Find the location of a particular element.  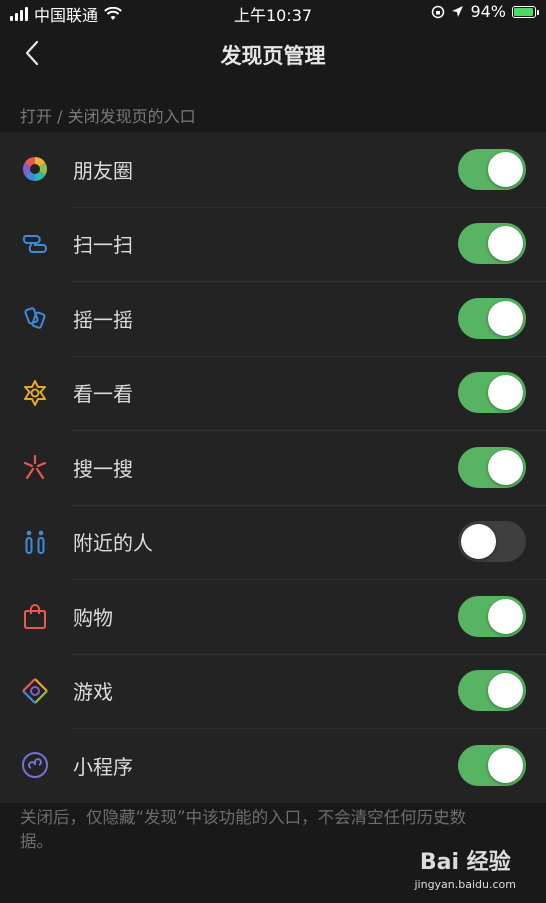

shake-icon is located at coordinates (35, 318).